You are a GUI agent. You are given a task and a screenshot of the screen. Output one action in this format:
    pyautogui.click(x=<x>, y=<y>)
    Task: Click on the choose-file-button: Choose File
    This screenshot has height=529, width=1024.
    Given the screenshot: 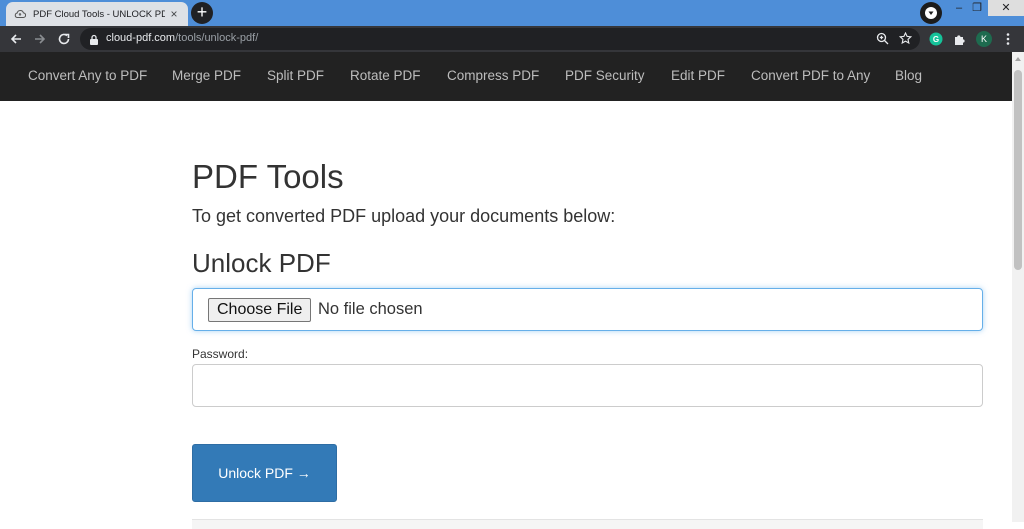 What is the action you would take?
    pyautogui.click(x=260, y=310)
    